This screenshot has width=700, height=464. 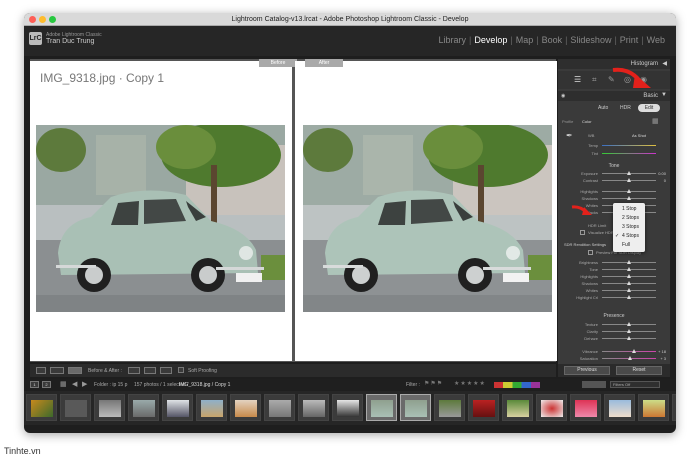 I want to click on temp-slider: Temp, so click(x=614, y=146).